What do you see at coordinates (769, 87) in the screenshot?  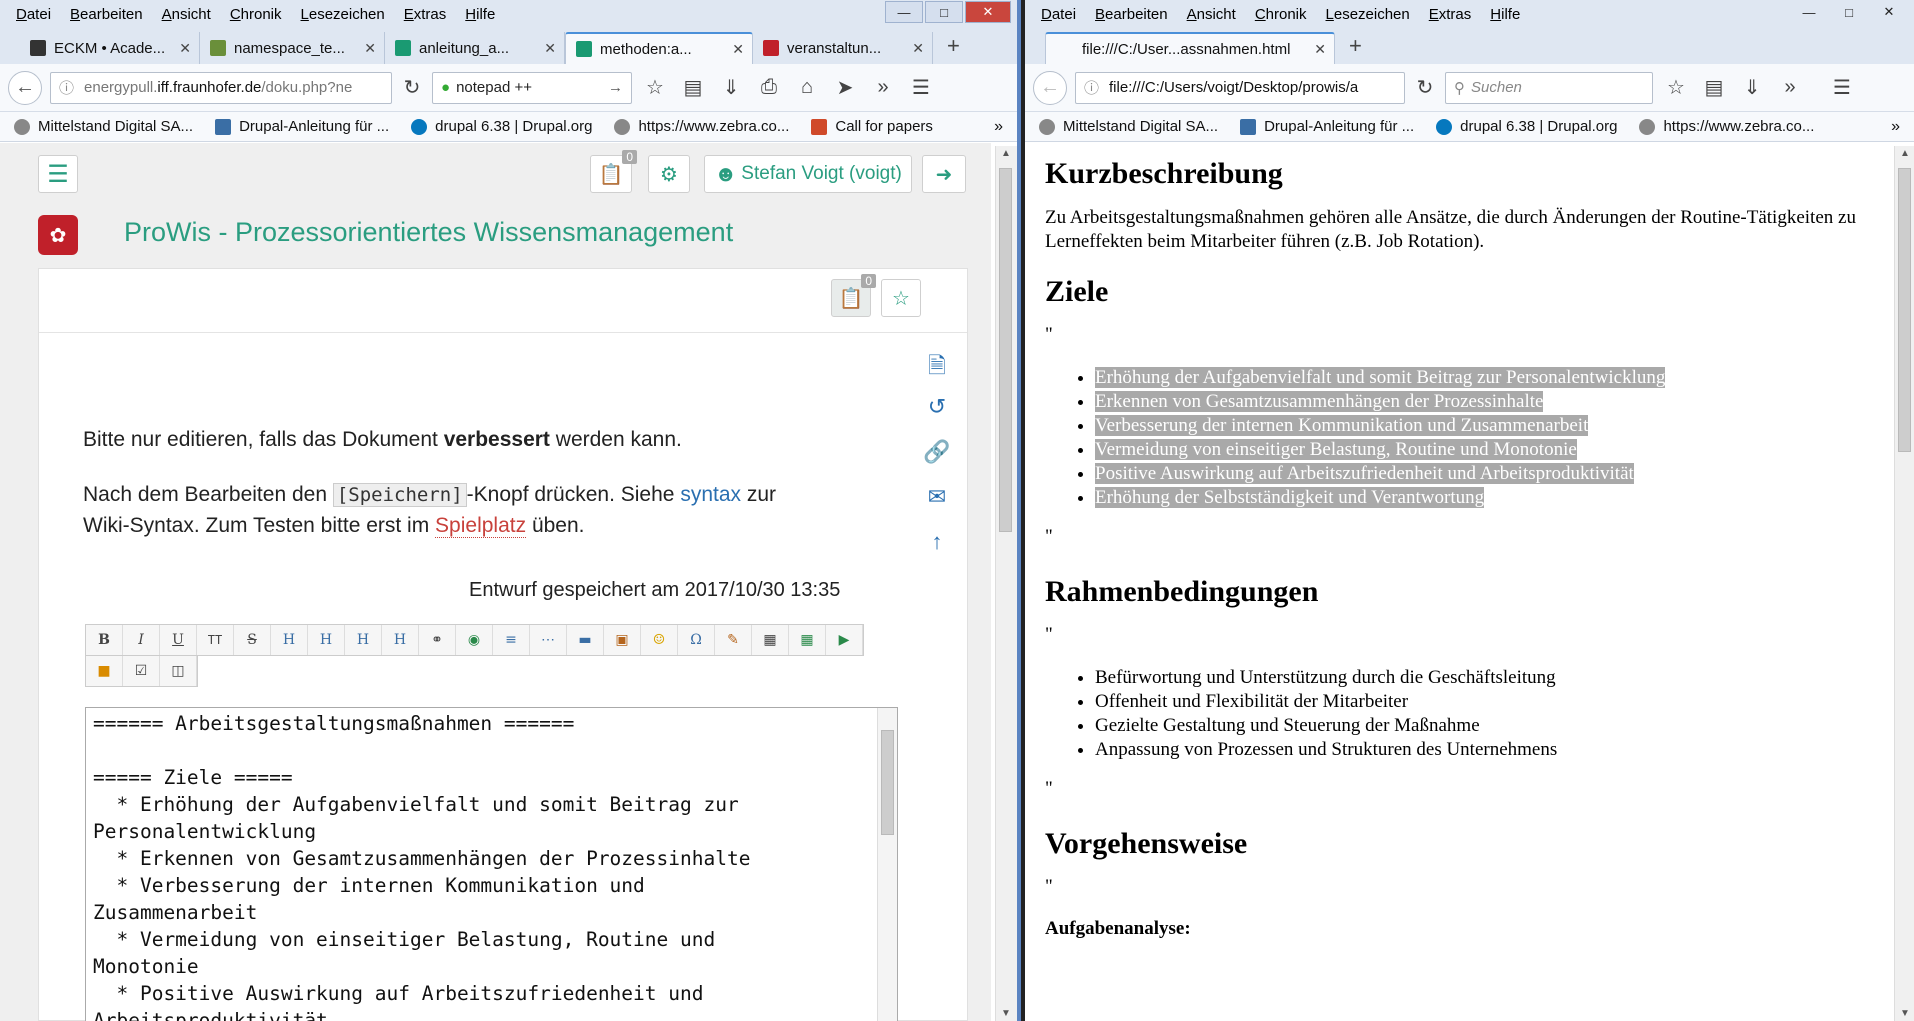 I see `print-icon: ⎙` at bounding box center [769, 87].